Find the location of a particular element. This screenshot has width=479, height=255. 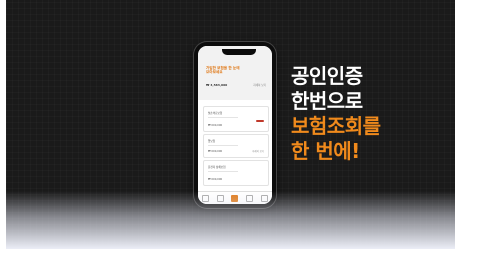

insurance-card: 암보험 ₩ 000,000 자세히 보기 is located at coordinates (236, 146).